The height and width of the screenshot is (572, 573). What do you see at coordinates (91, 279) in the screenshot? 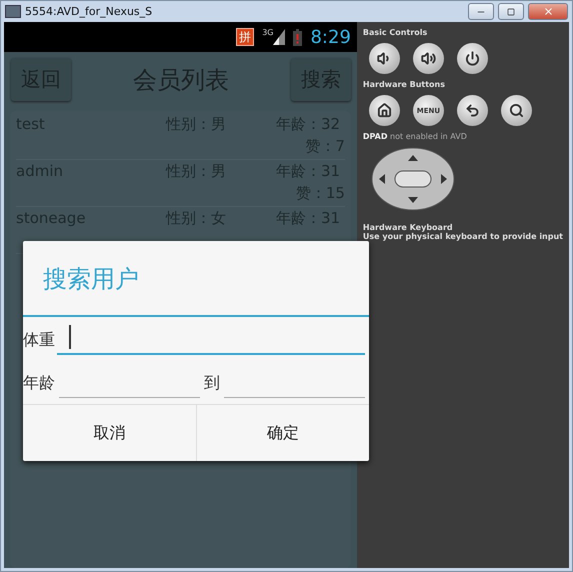
I see `dialog-title: 搜索用户` at bounding box center [91, 279].